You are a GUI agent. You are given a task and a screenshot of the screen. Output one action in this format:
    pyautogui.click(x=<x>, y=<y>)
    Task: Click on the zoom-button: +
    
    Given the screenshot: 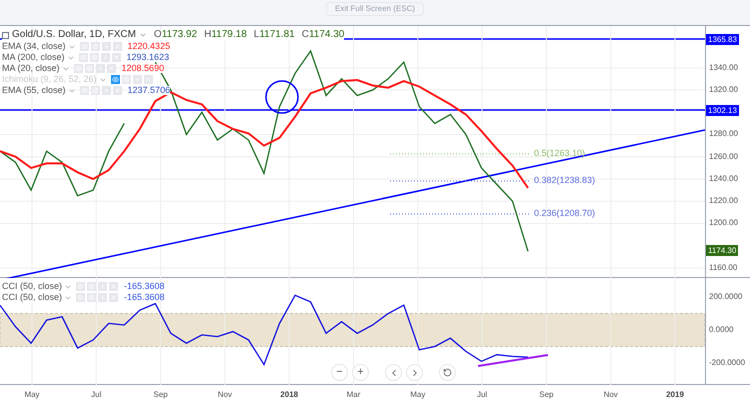 What is the action you would take?
    pyautogui.click(x=360, y=372)
    